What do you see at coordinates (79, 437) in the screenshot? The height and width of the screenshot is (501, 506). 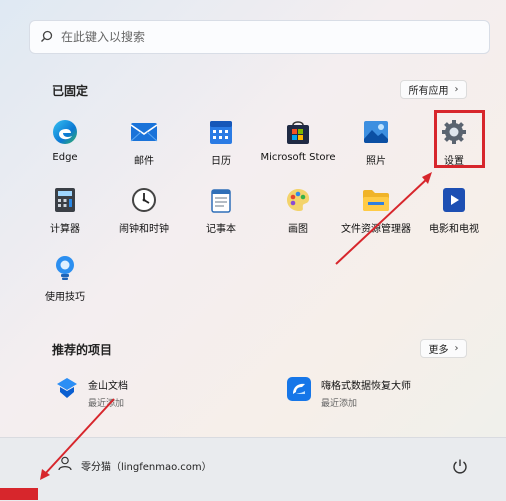 I see `arrow-to-user` at bounding box center [79, 437].